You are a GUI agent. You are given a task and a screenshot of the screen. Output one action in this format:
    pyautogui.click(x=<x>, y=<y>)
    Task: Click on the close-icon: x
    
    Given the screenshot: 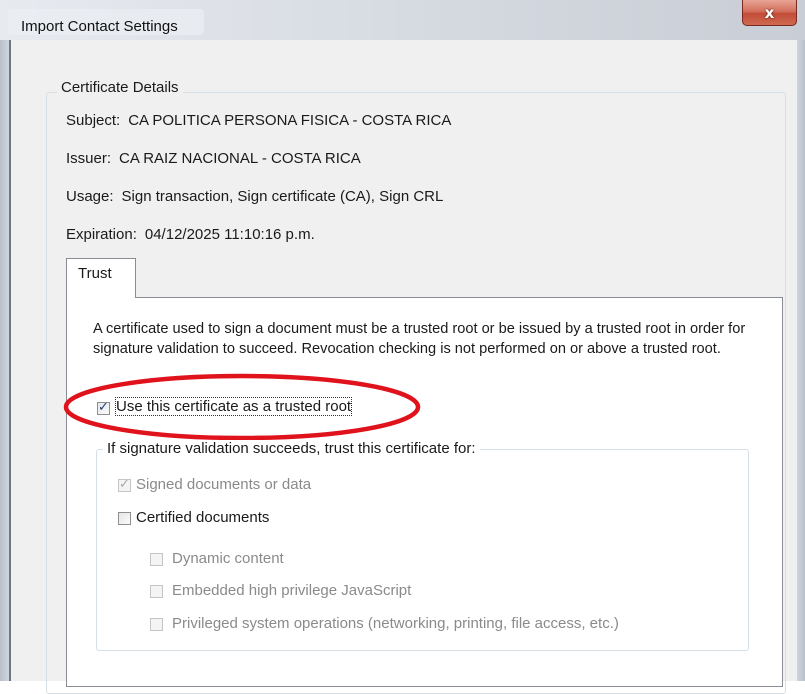 What is the action you would take?
    pyautogui.click(x=769, y=12)
    